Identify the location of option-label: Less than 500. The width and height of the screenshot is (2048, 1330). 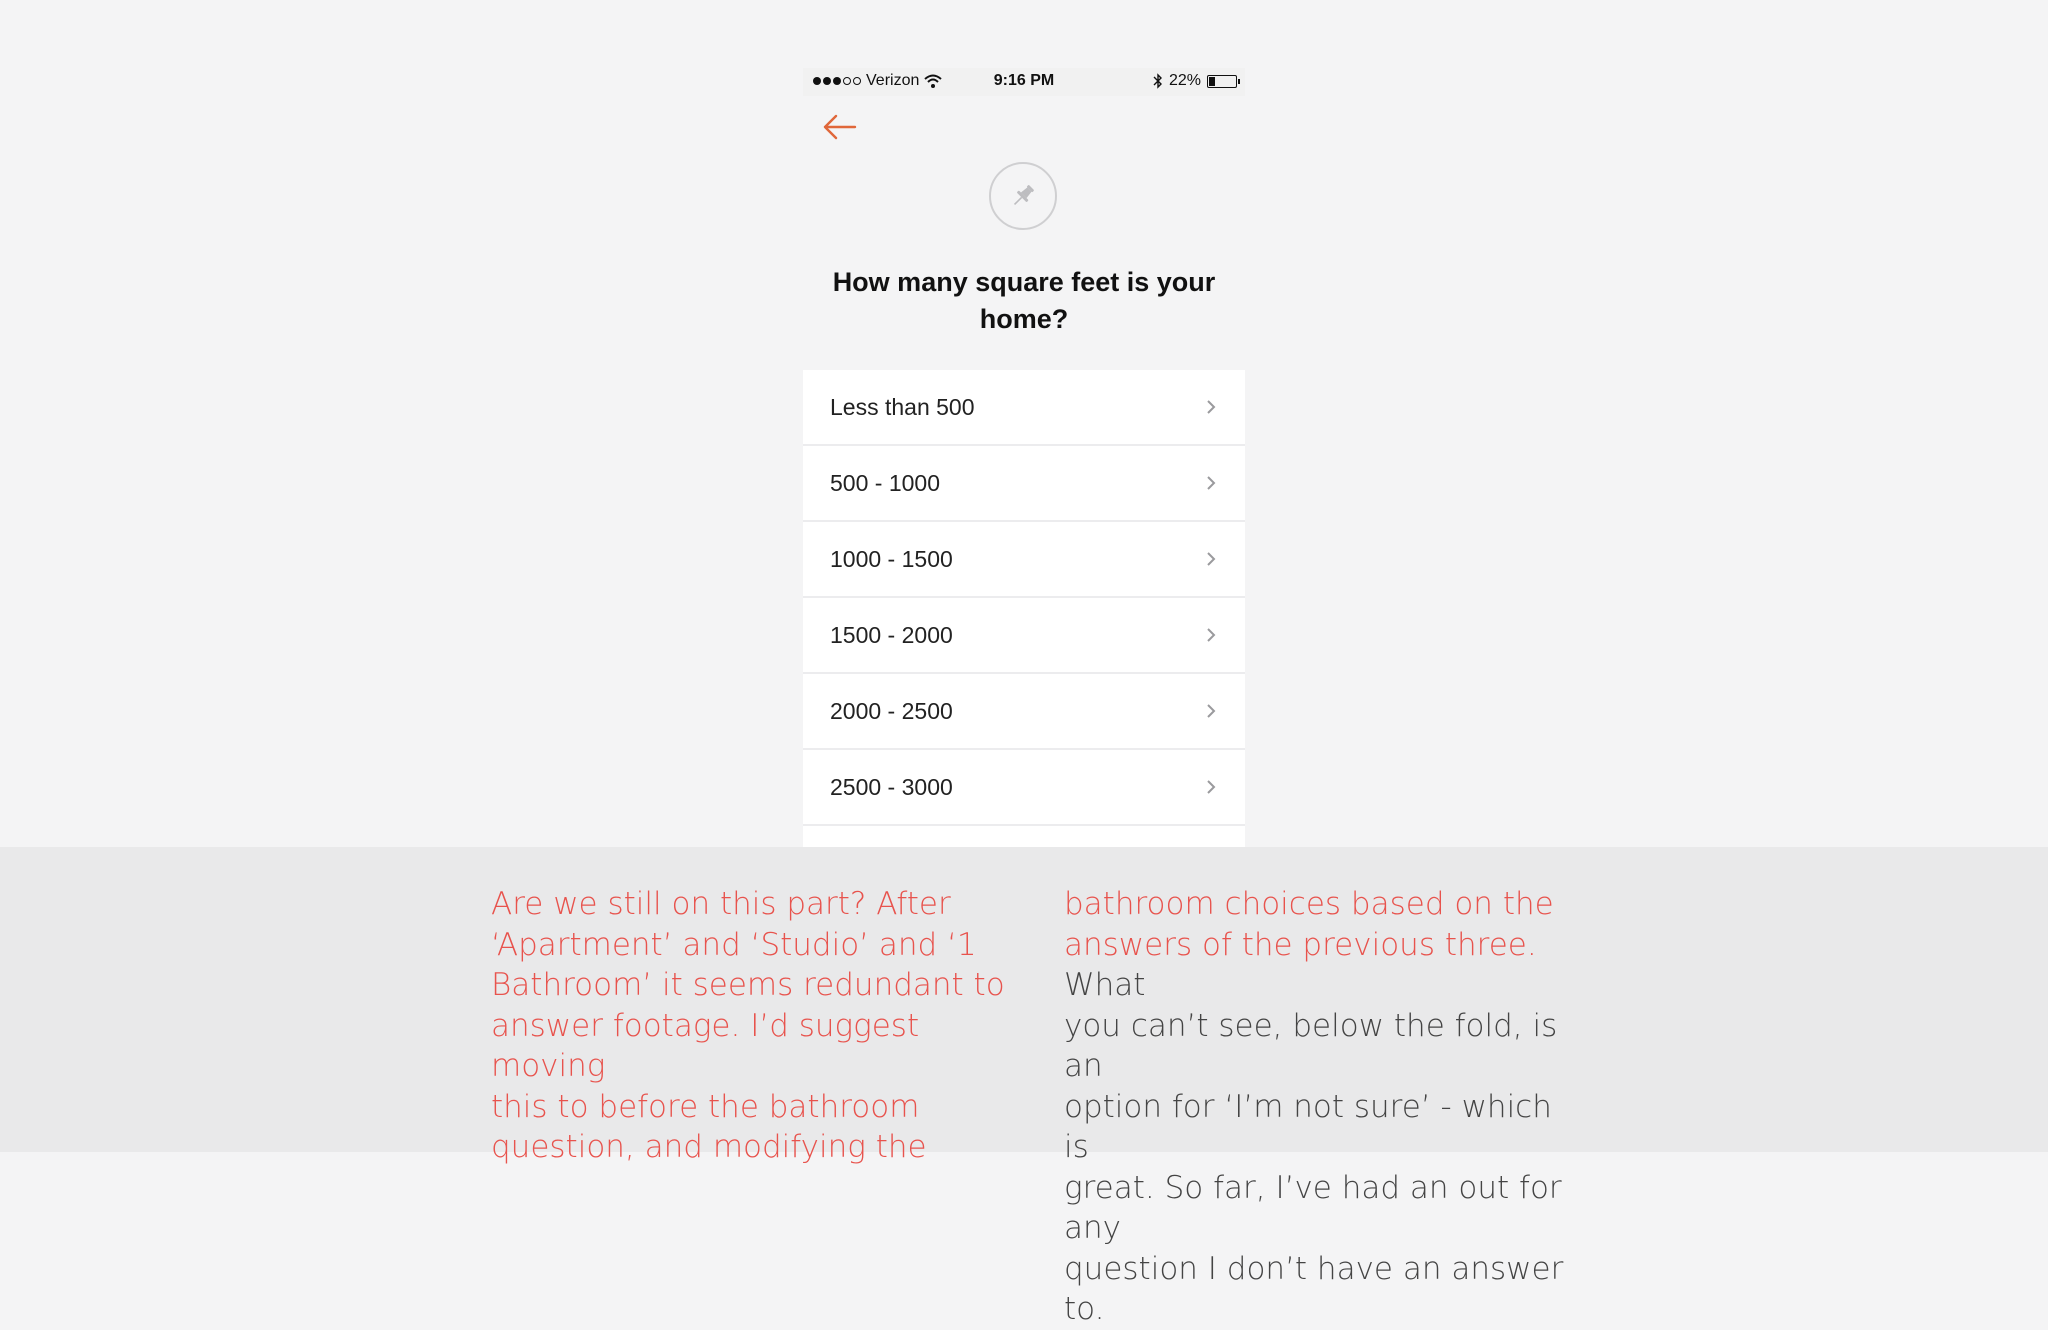
(902, 406).